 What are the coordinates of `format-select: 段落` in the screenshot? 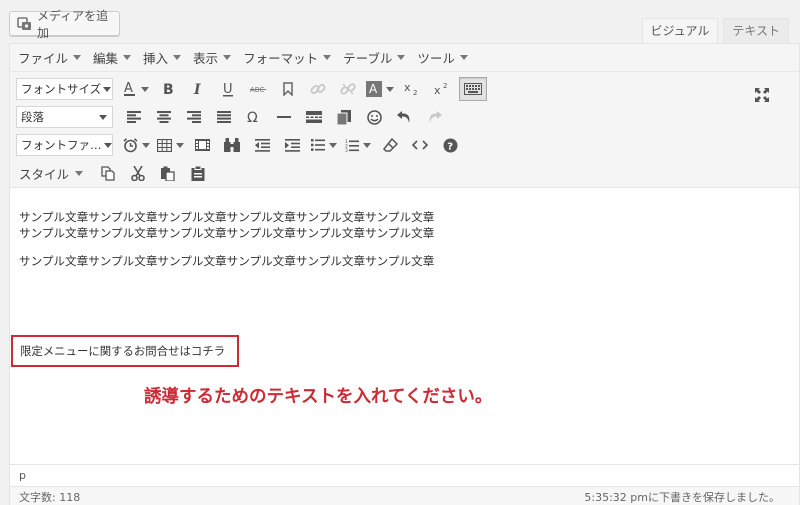 It's located at (64, 117).